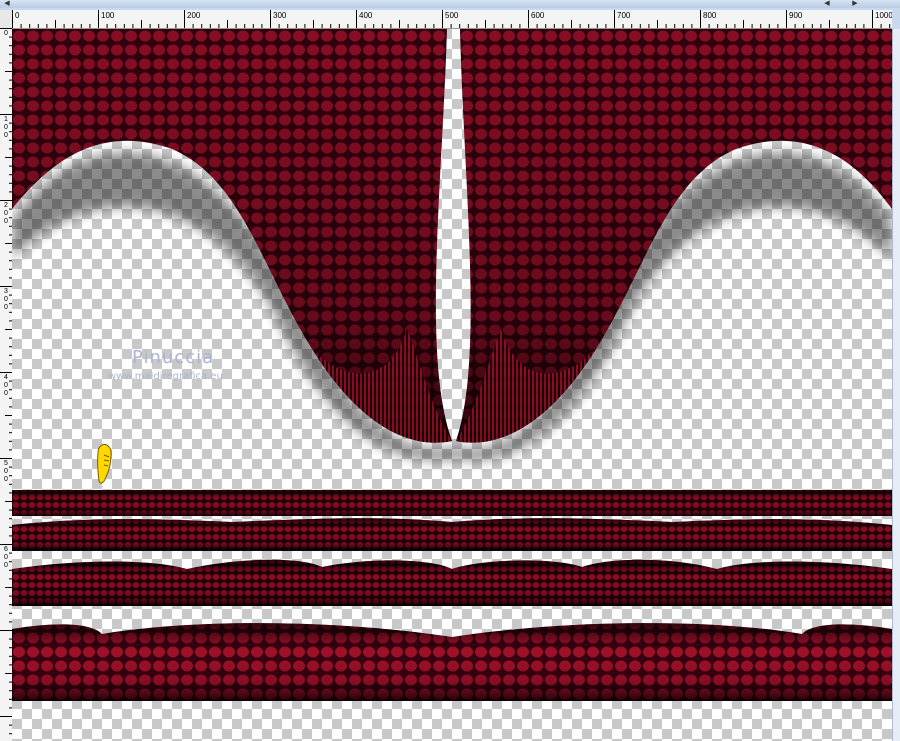 Image resolution: width=900 pixels, height=741 pixels. I want to click on horizontal-ruler: 0 100 200 300 400 500 600 700 800 900 1000, so click(452, 19).